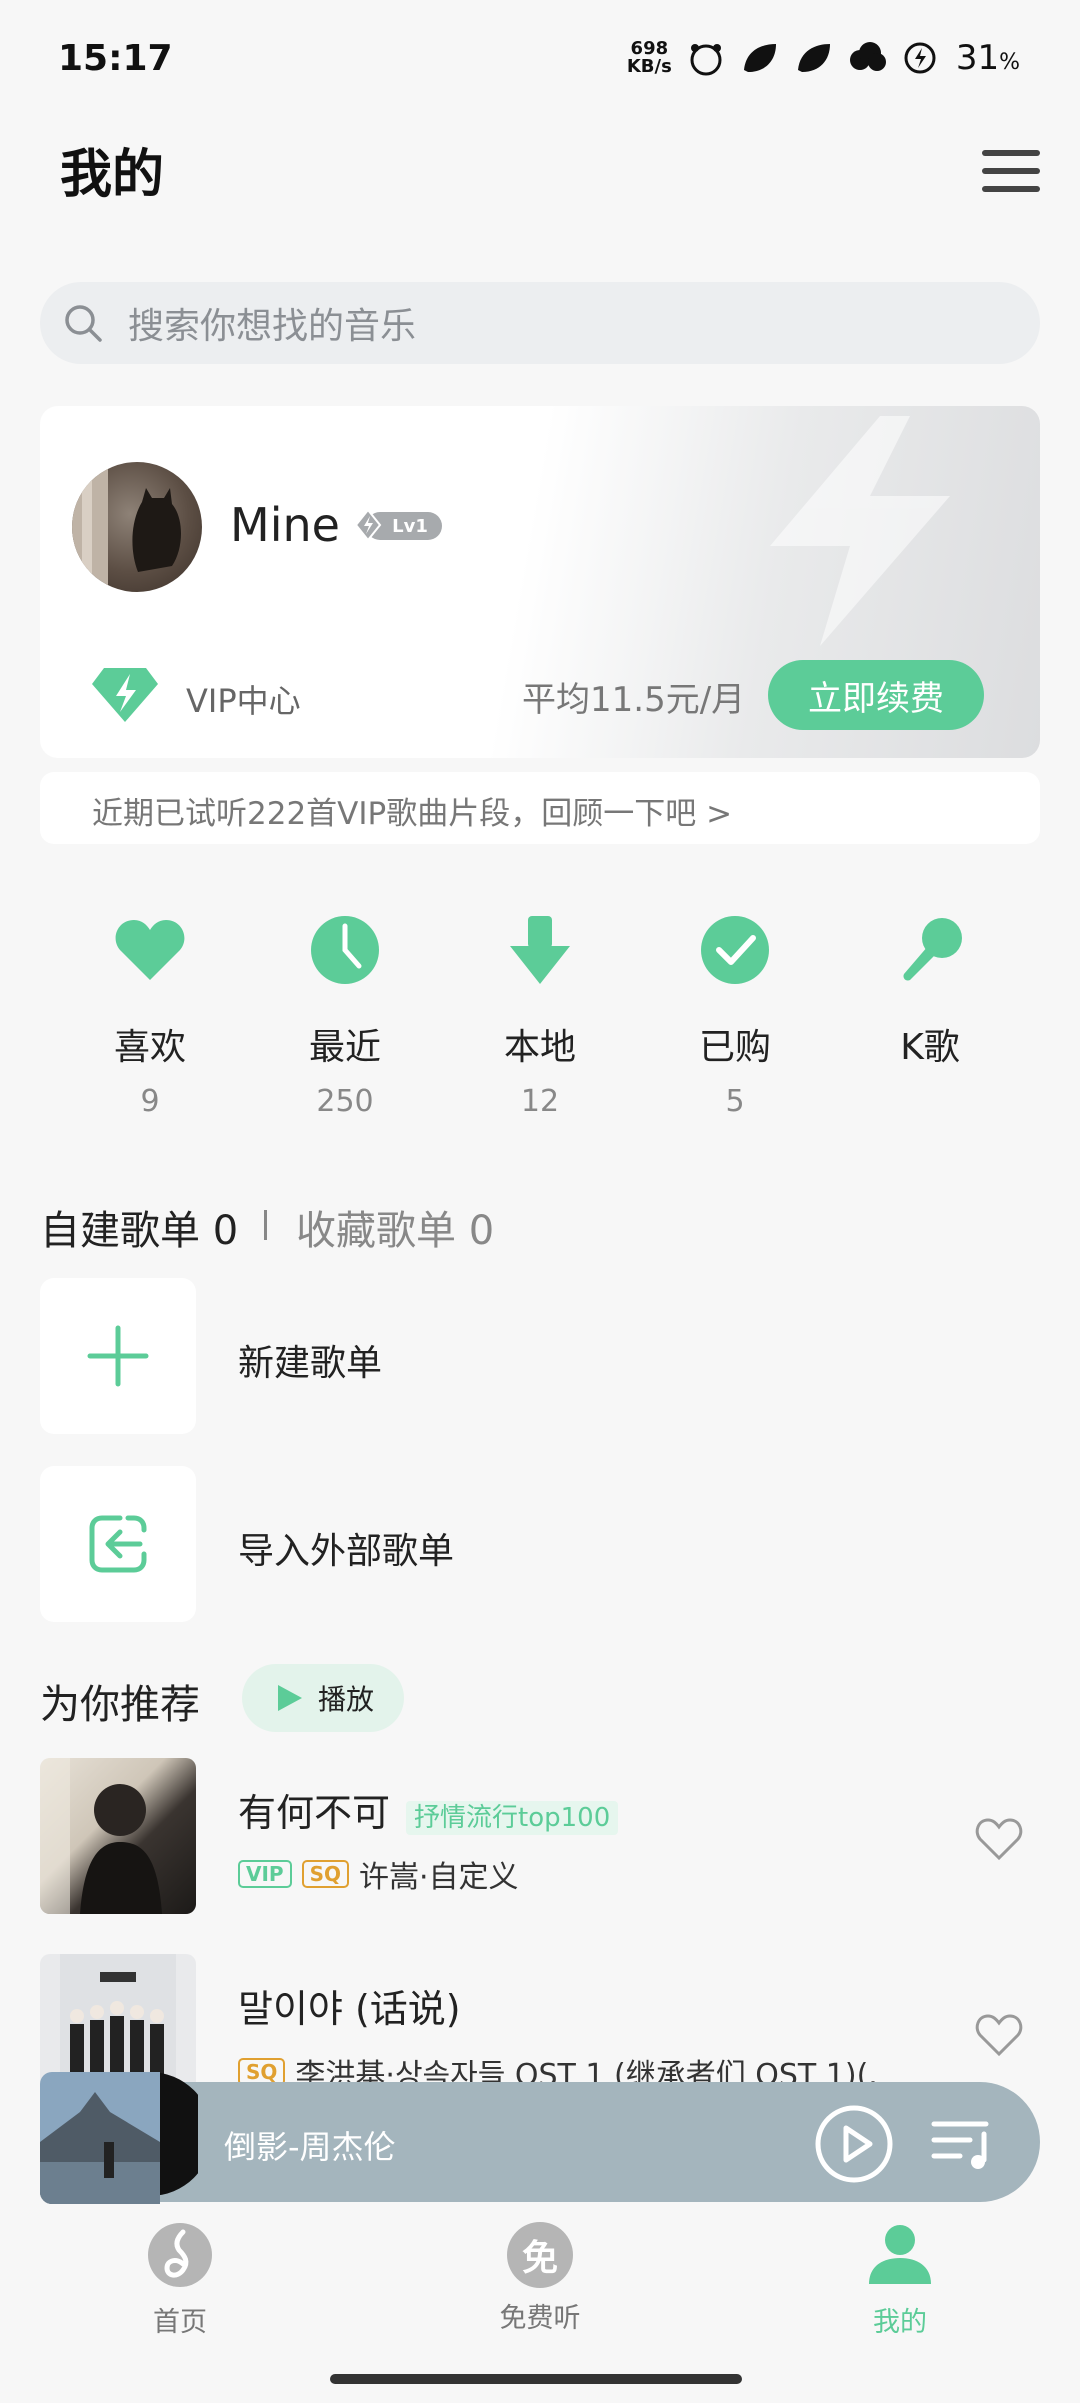  Describe the element at coordinates (932, 949) in the screenshot. I see `microphone-icon` at that location.